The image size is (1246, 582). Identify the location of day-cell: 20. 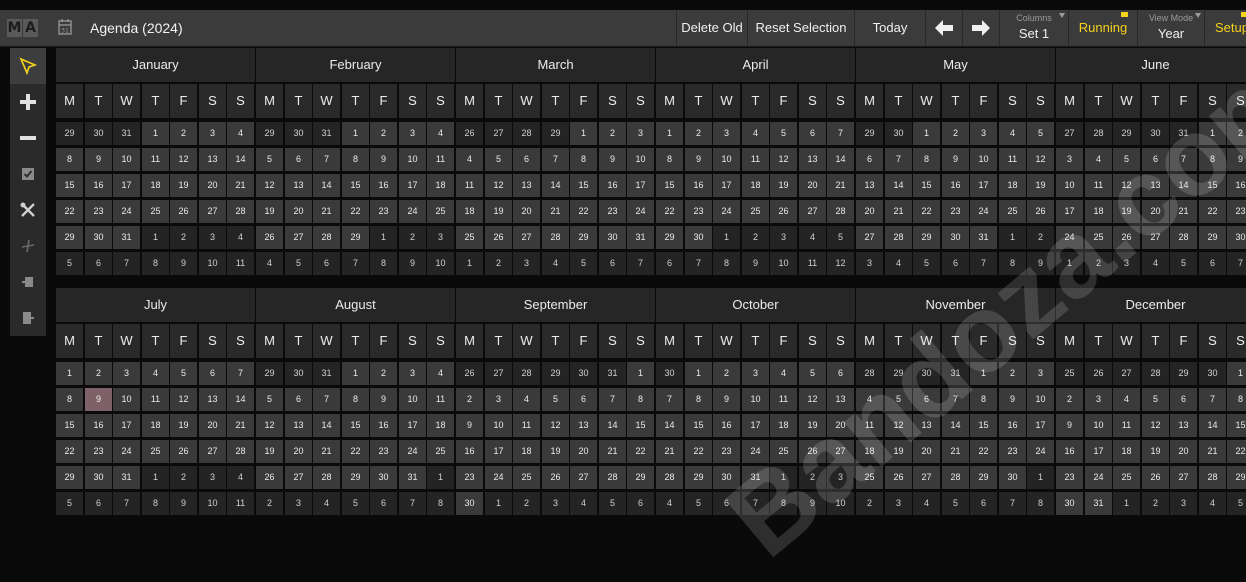
(212, 185).